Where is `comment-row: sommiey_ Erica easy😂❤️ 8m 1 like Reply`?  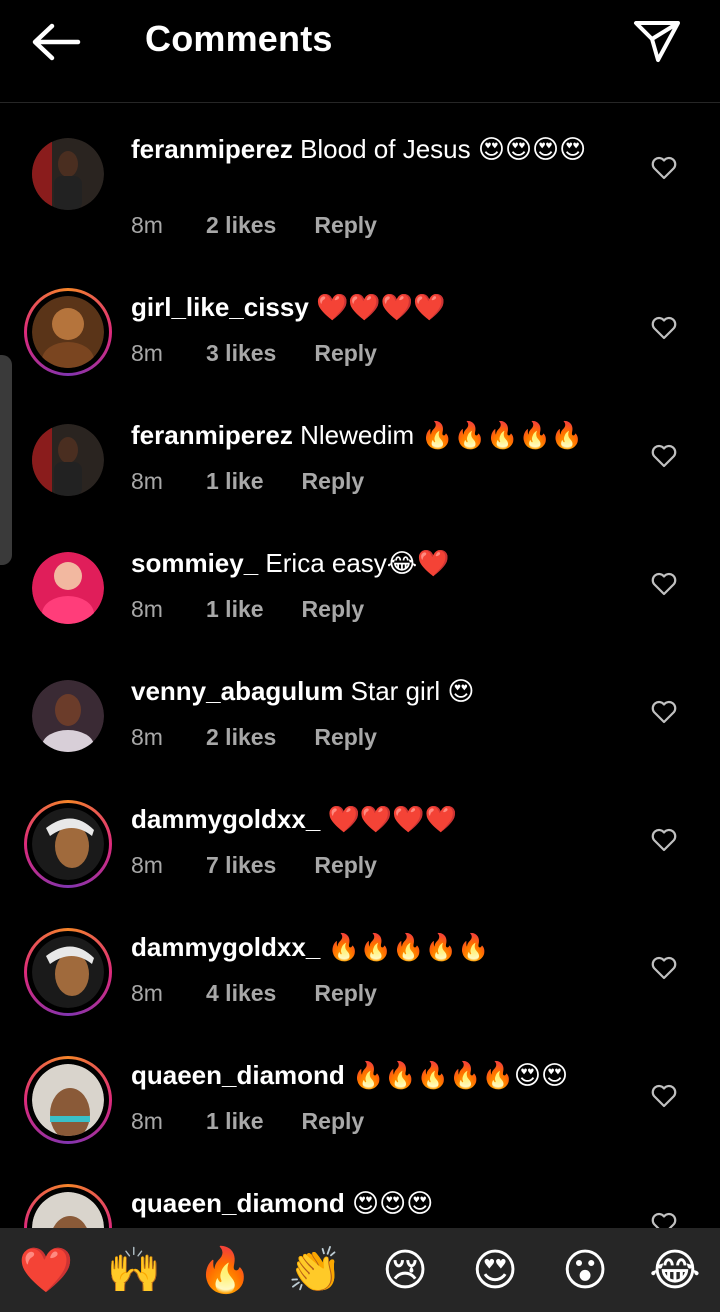 comment-row: sommiey_ Erica easy😂❤️ 8m 1 like Reply is located at coordinates (360, 608).